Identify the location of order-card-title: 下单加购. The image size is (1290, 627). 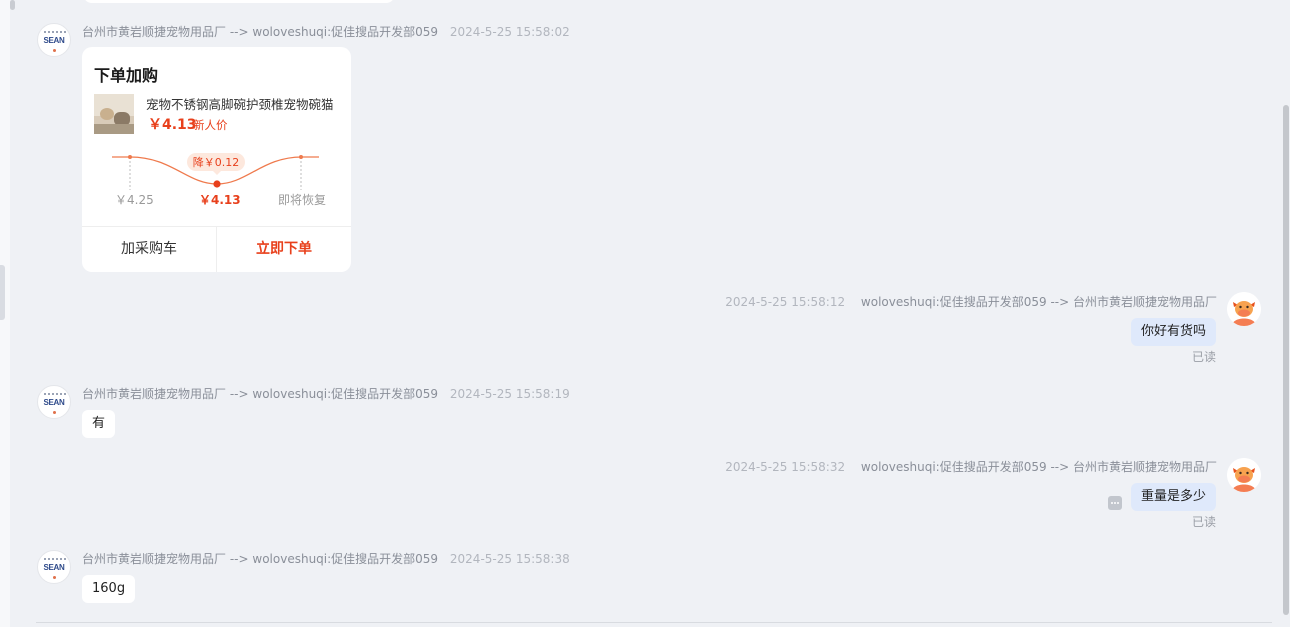
(126, 75).